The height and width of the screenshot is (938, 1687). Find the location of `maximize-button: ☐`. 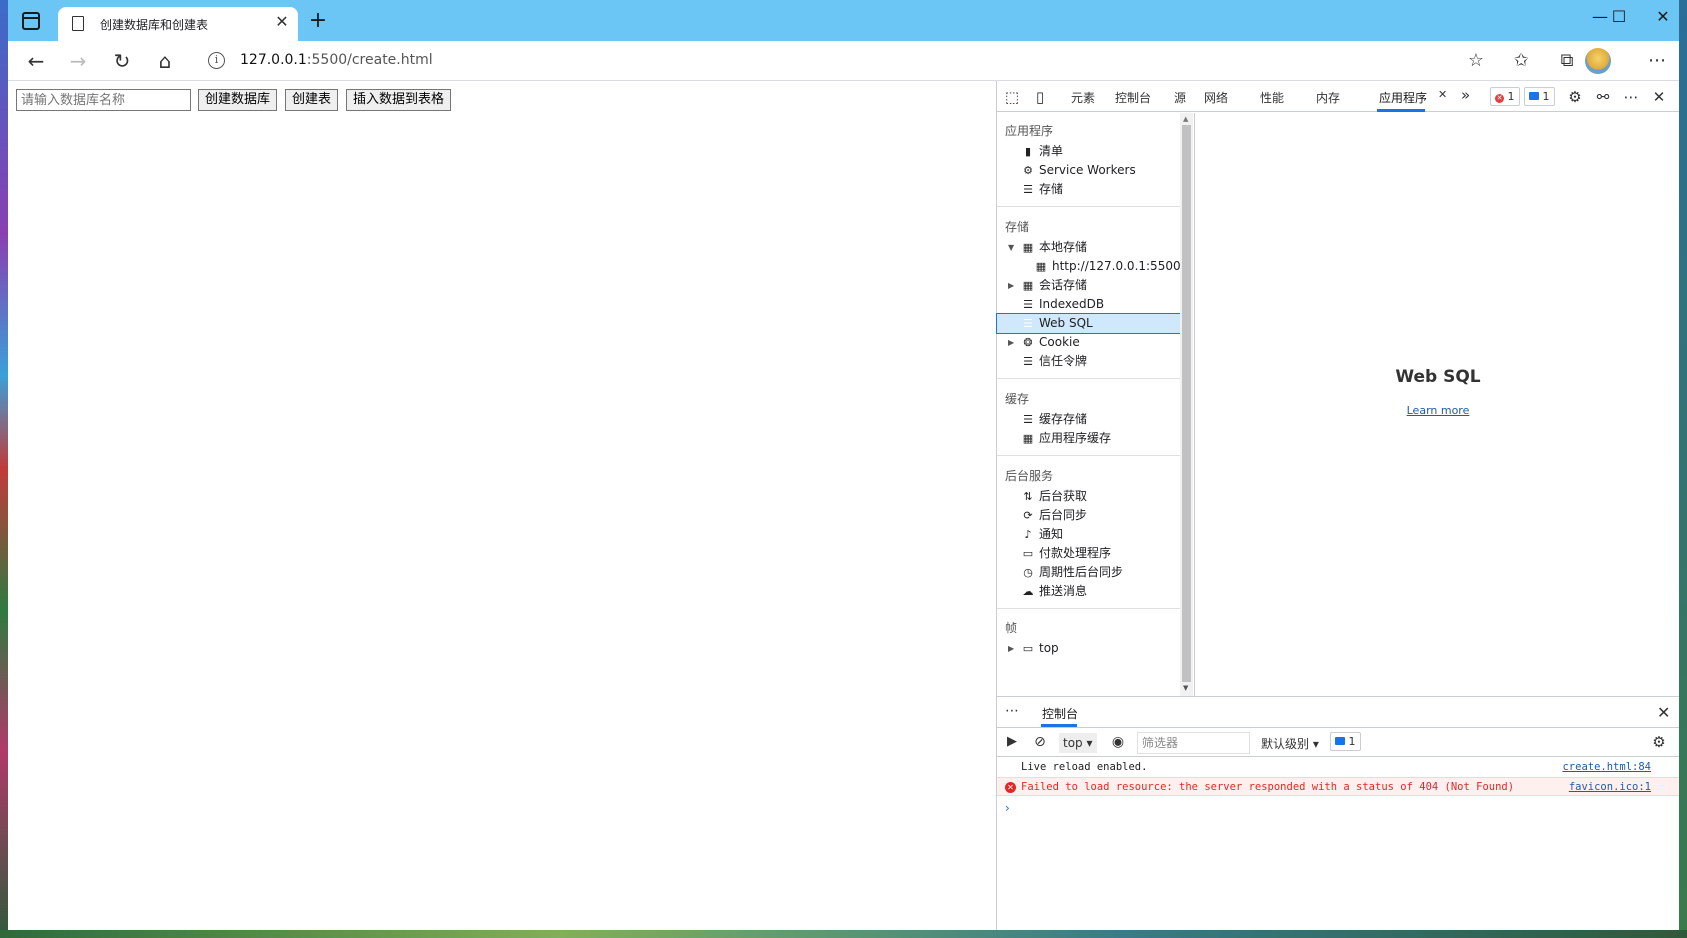

maximize-button: ☐ is located at coordinates (1619, 17).